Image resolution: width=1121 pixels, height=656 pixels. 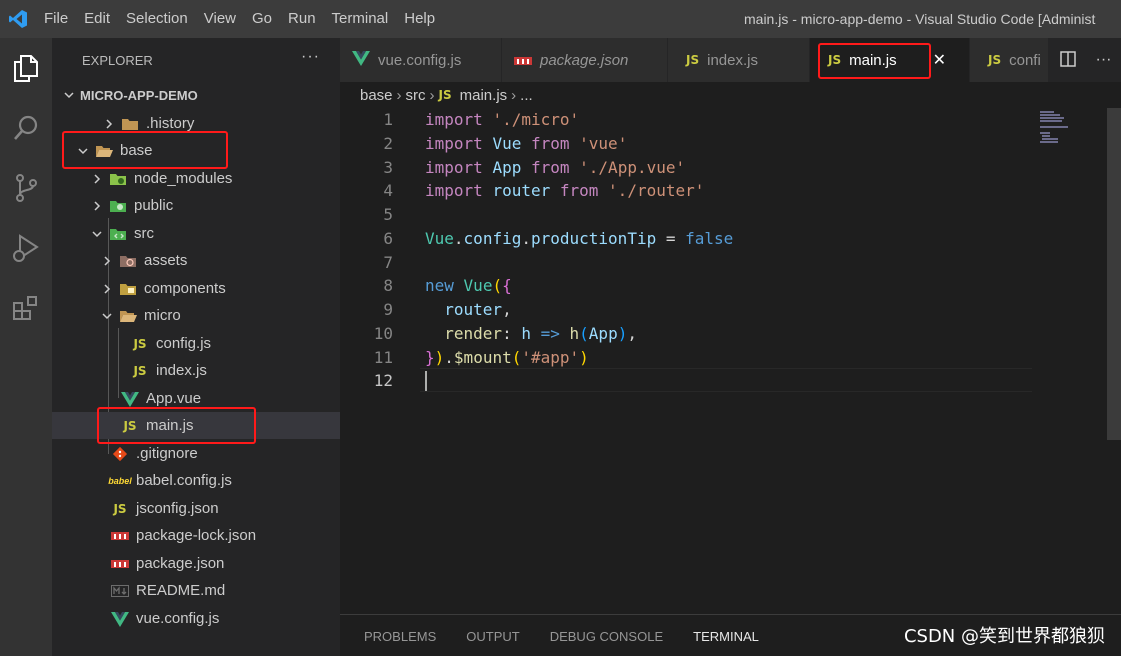 I want to click on chevron-right-icon: ›, so click(x=399, y=95).